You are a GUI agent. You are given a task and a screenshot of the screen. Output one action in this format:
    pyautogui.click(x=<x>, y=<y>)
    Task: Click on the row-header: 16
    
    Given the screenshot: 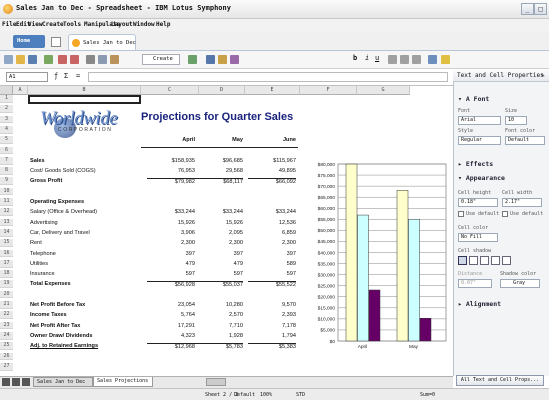 What is the action you would take?
    pyautogui.click(x=6, y=253)
    